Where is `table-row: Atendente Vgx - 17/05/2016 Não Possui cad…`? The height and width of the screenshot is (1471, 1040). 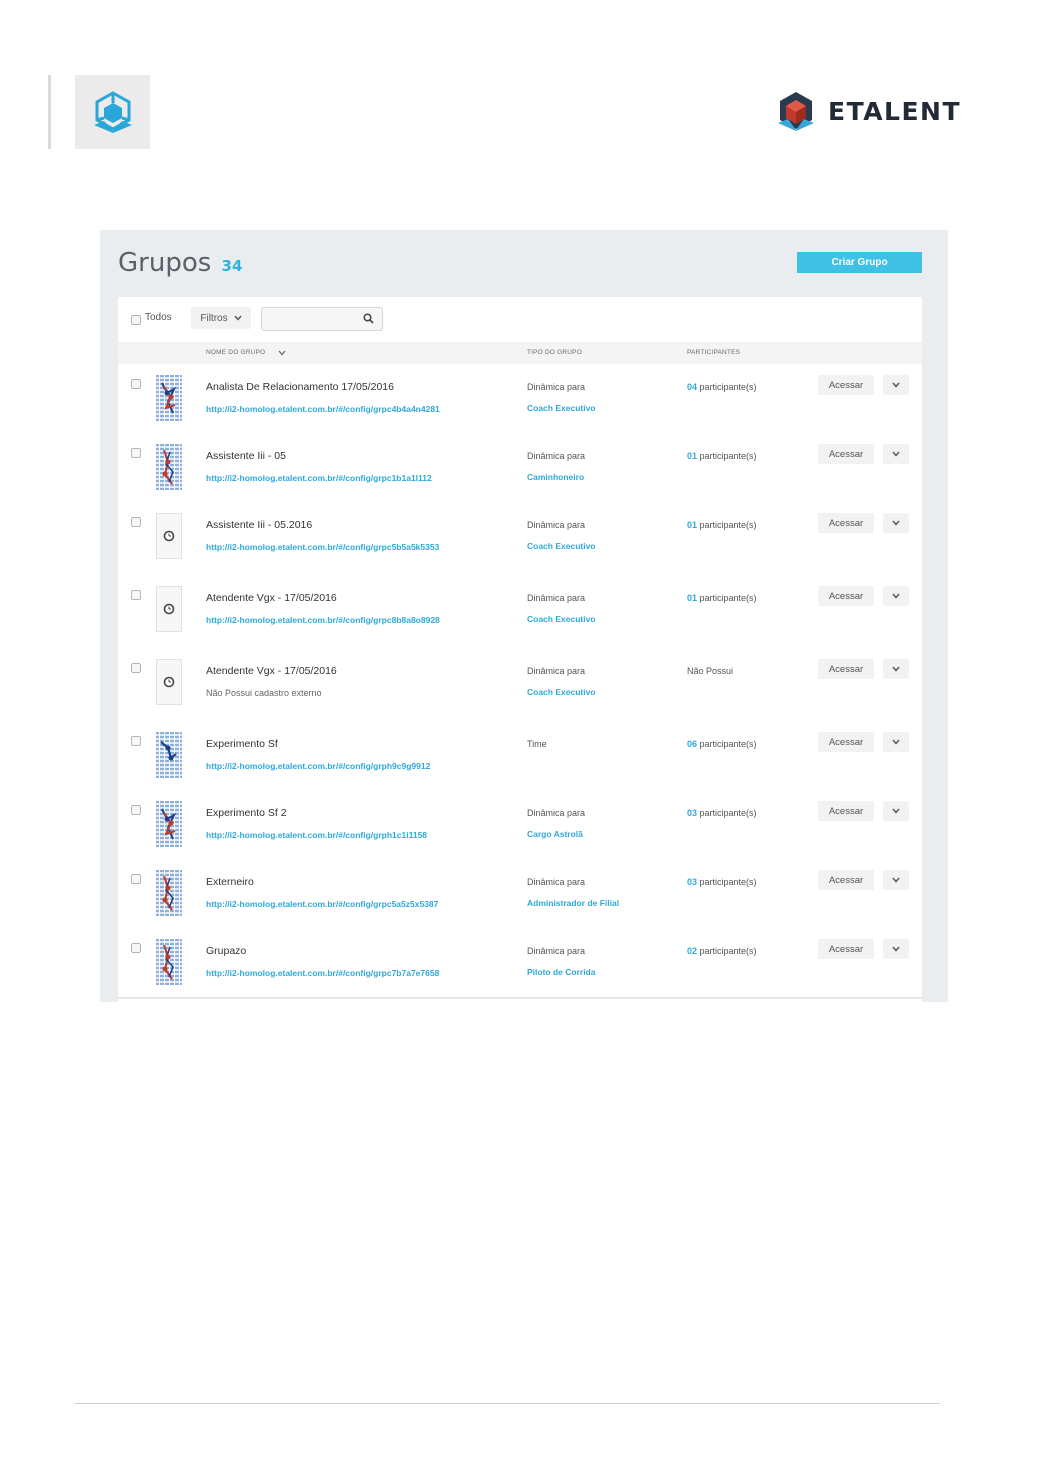 table-row: Atendente Vgx - 17/05/2016 Não Possui cad… is located at coordinates (520, 685).